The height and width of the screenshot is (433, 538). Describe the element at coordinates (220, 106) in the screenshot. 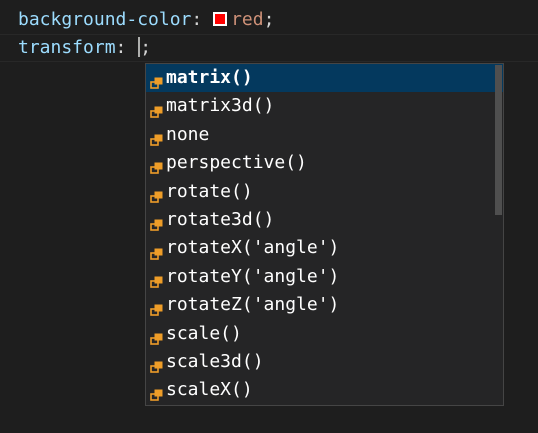

I see `suggestion-label: matrix3d()` at that location.